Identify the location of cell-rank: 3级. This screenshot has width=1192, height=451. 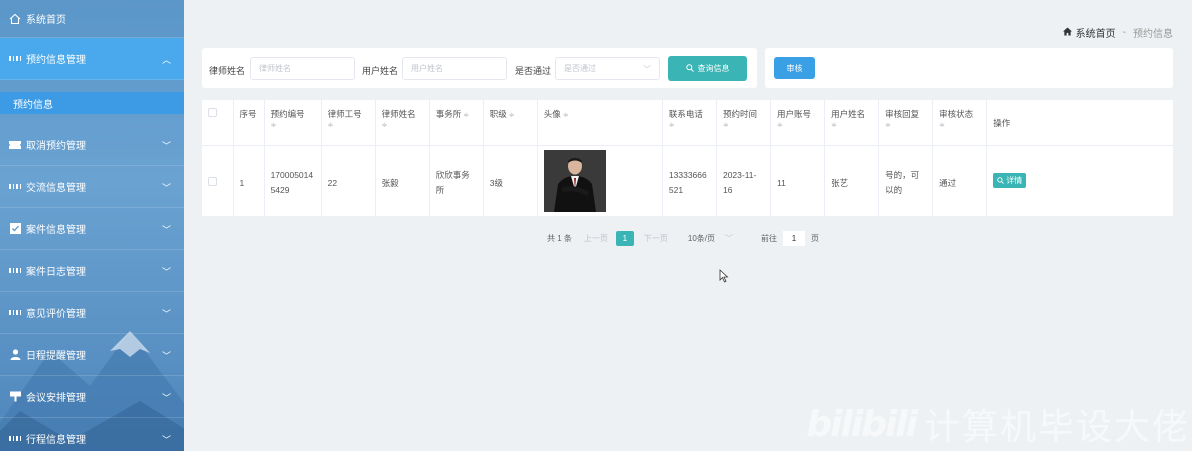
(510, 180).